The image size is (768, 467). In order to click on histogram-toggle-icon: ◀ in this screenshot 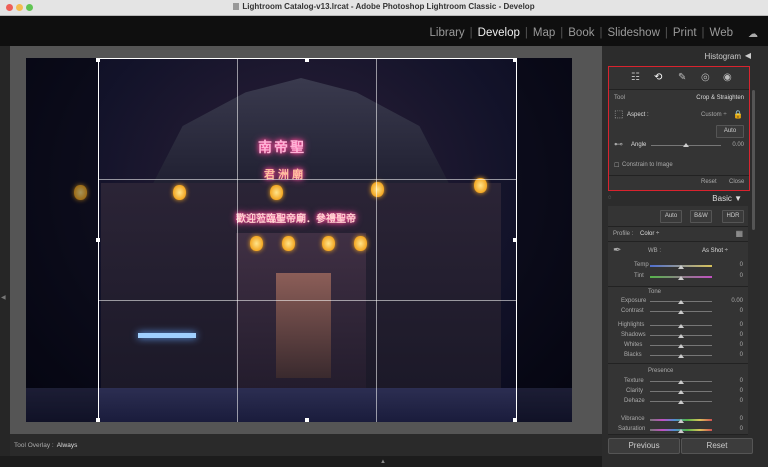, I will do `click(748, 55)`.